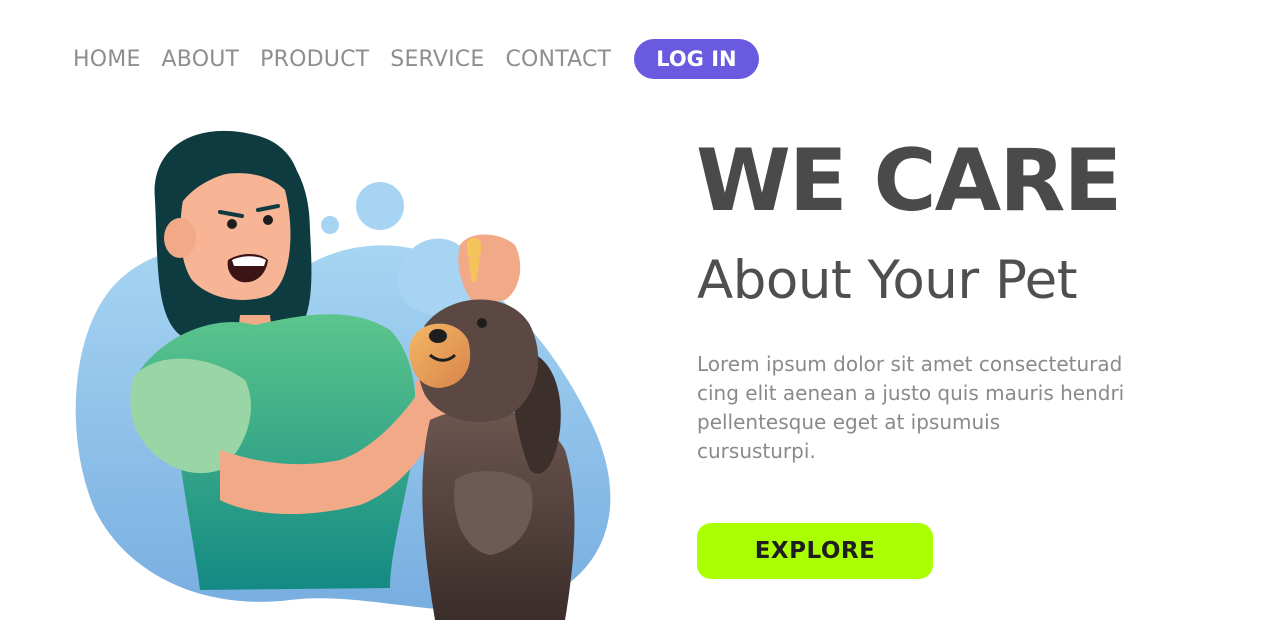 The height and width of the screenshot is (628, 1280). What do you see at coordinates (696, 59) in the screenshot?
I see `login-button: LOG IN` at bounding box center [696, 59].